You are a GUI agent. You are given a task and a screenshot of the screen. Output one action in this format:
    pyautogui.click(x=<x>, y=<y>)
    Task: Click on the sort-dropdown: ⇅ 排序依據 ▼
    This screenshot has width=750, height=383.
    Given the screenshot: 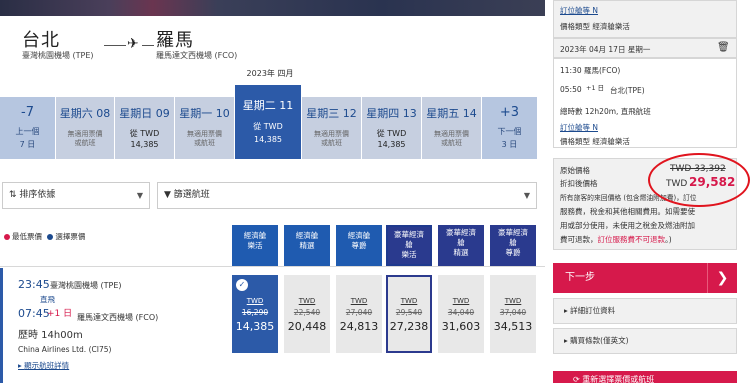 What is the action you would take?
    pyautogui.click(x=76, y=195)
    